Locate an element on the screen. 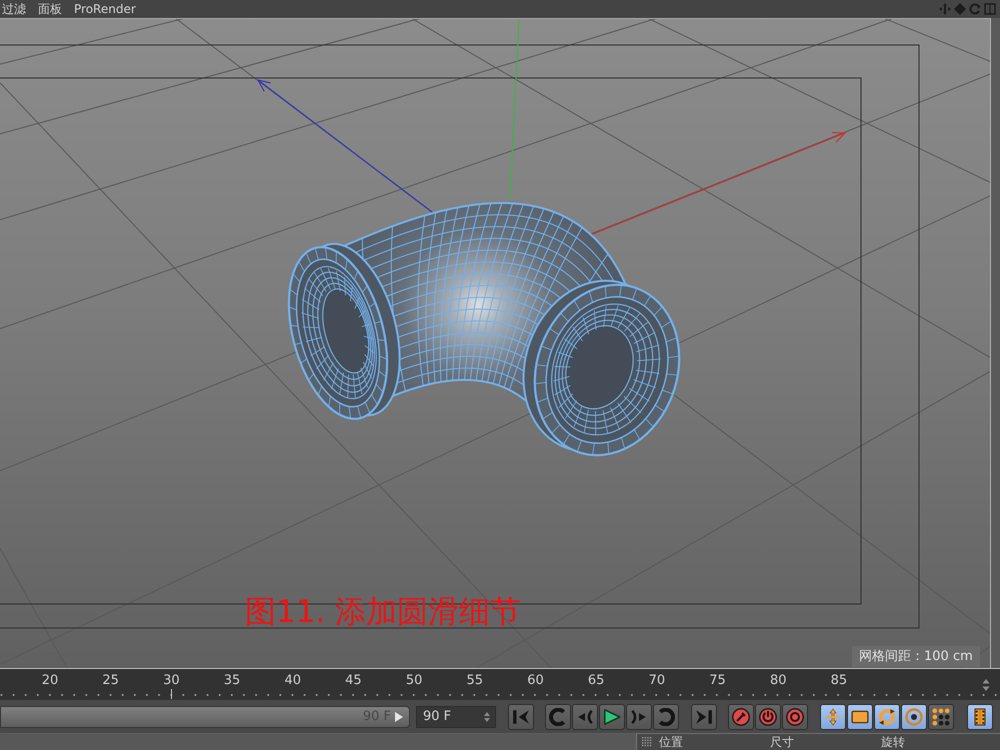  rotate-key-toggle is located at coordinates (887, 717).